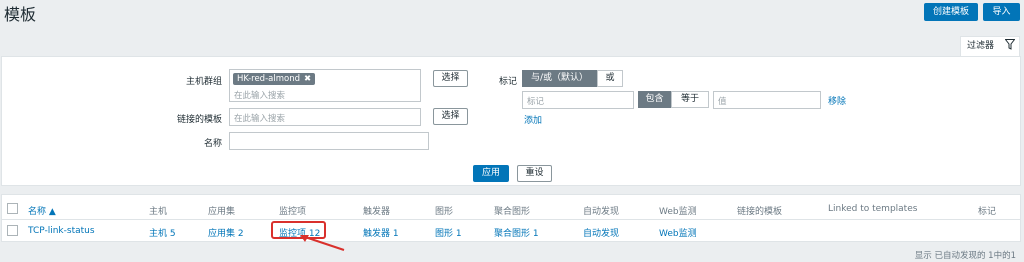  What do you see at coordinates (601, 232) in the screenshot?
I see `discovery-link: 自动发现` at bounding box center [601, 232].